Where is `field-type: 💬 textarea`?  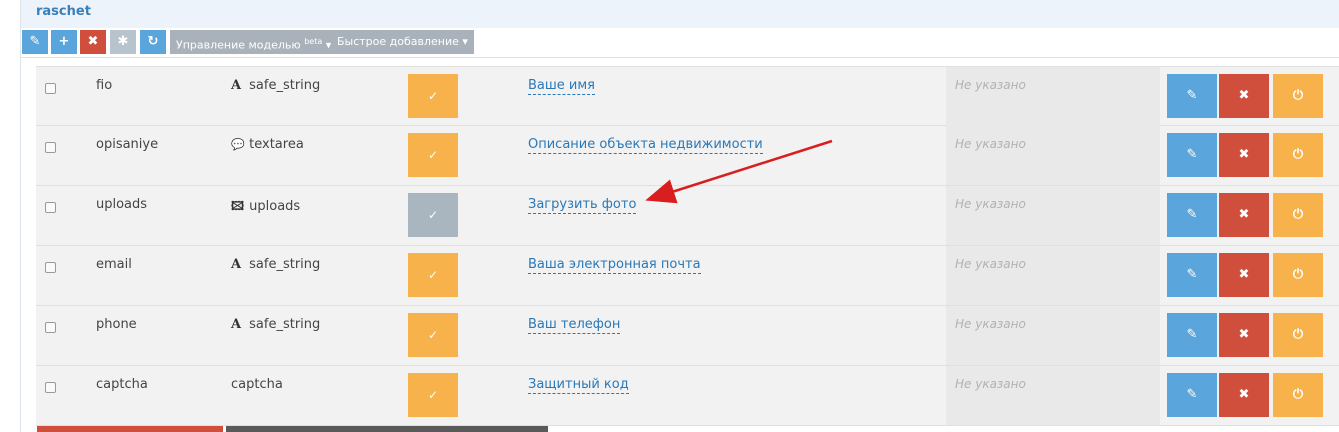
field-type: 💬 textarea is located at coordinates (267, 144).